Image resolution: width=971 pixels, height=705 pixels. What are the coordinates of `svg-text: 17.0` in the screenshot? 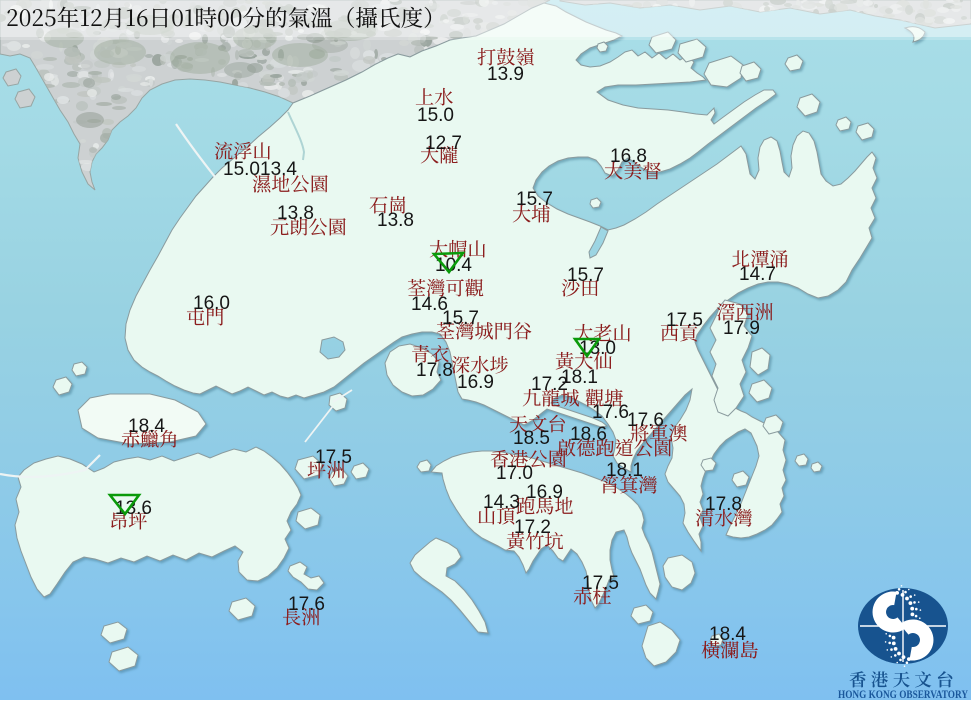 It's located at (514, 473).